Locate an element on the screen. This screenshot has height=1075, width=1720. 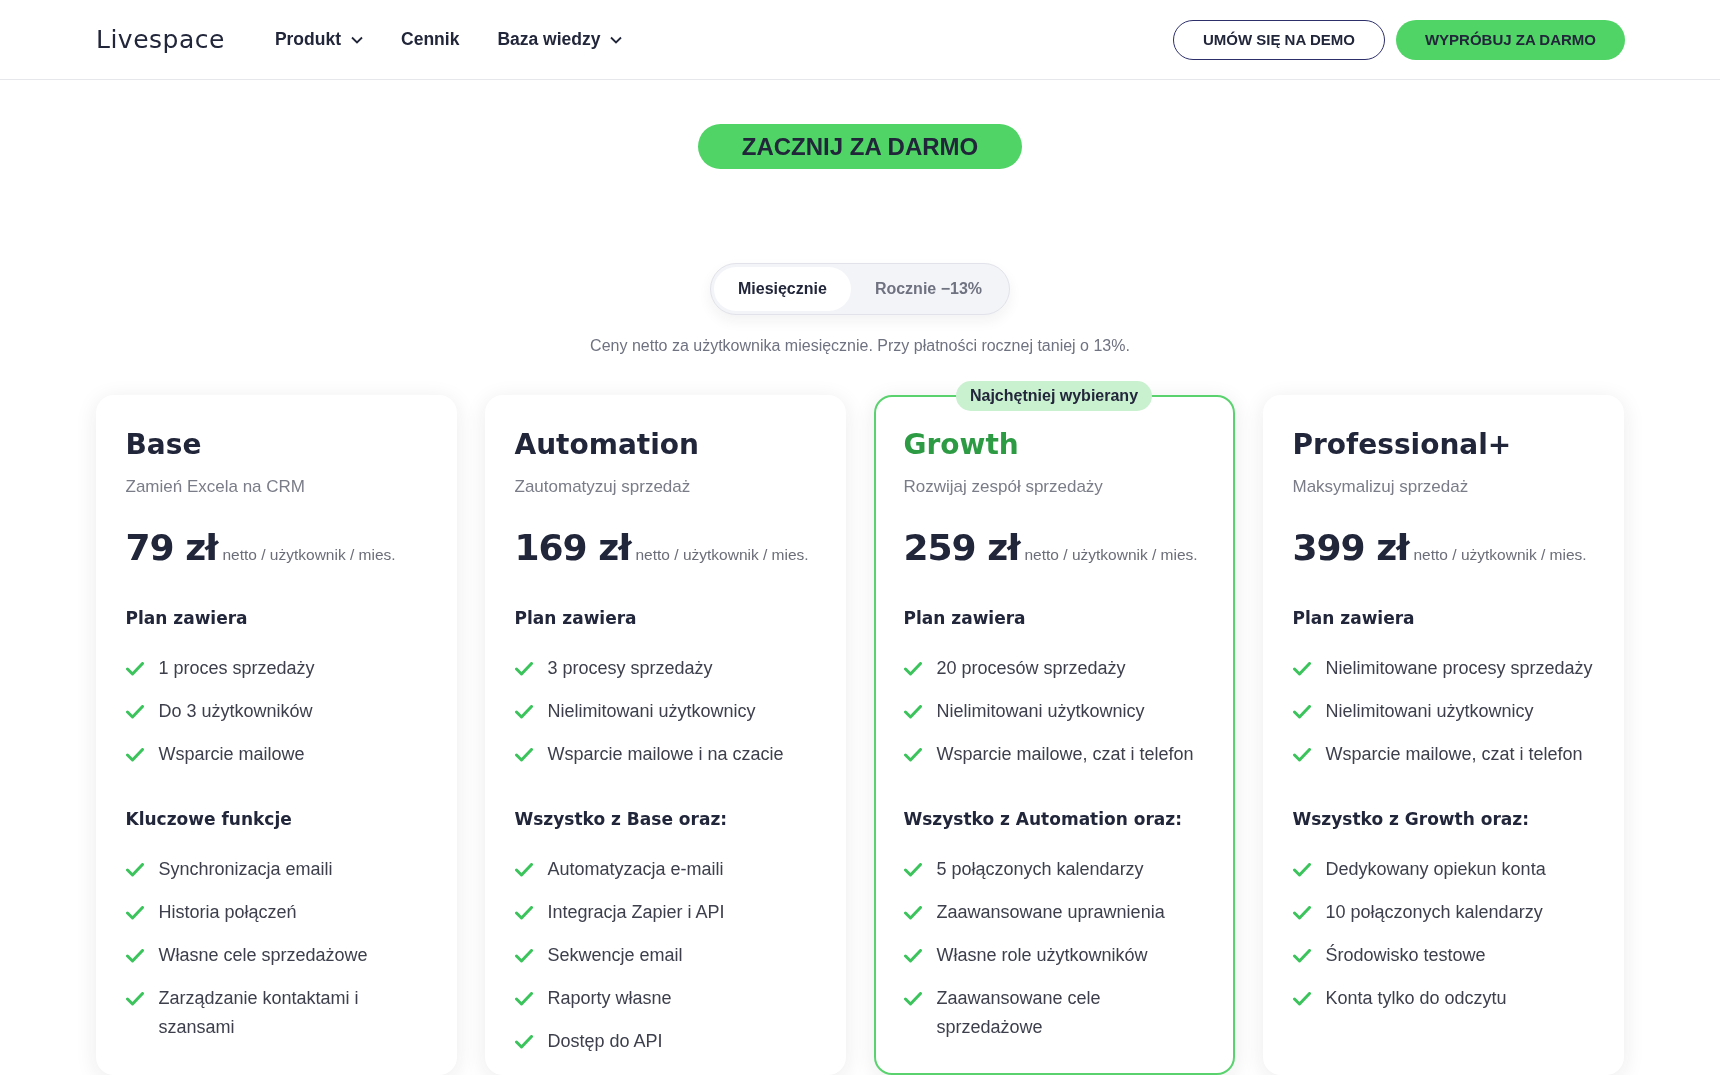
plan-price: 169 zł is located at coordinates (572, 547).